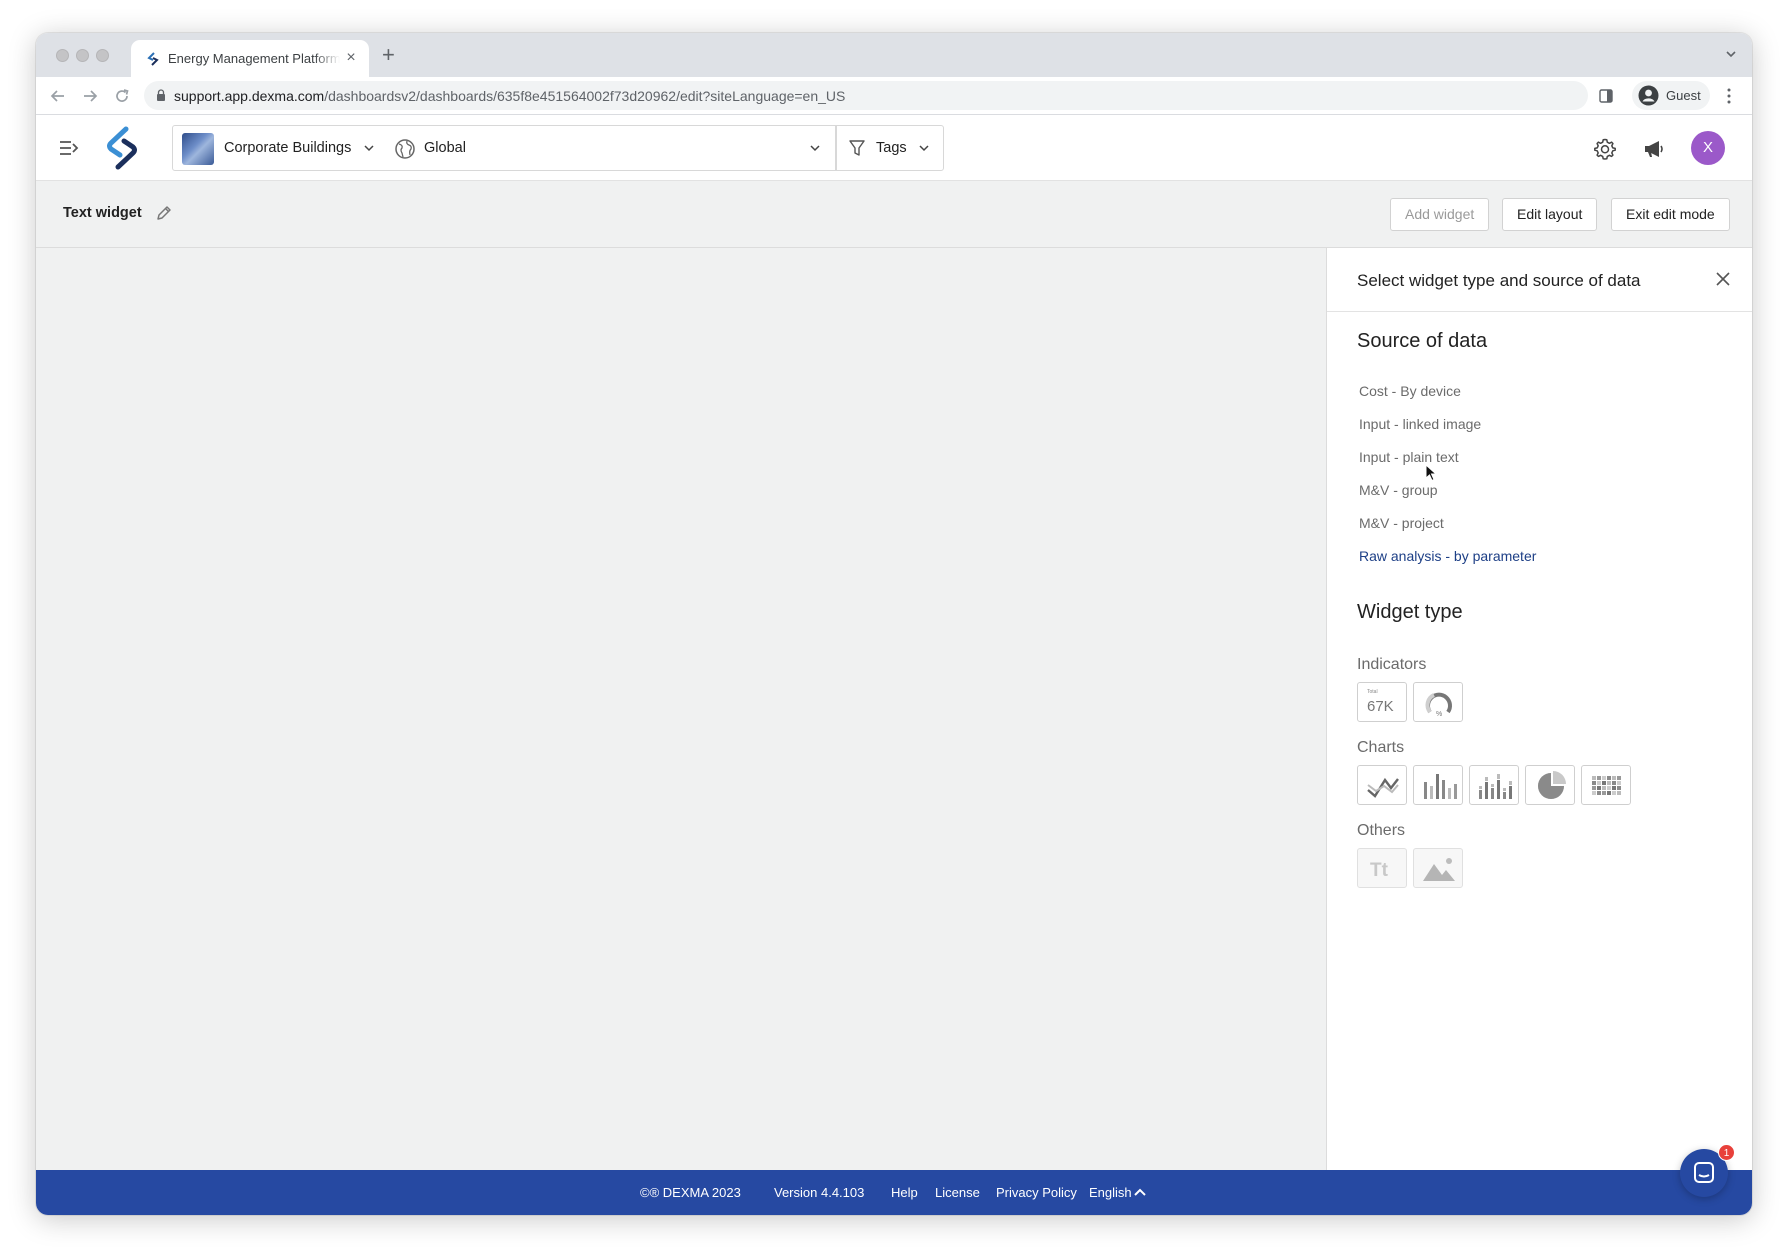 The width and height of the screenshot is (1788, 1256). Describe the element at coordinates (122, 96) in the screenshot. I see `reload-icon` at that location.